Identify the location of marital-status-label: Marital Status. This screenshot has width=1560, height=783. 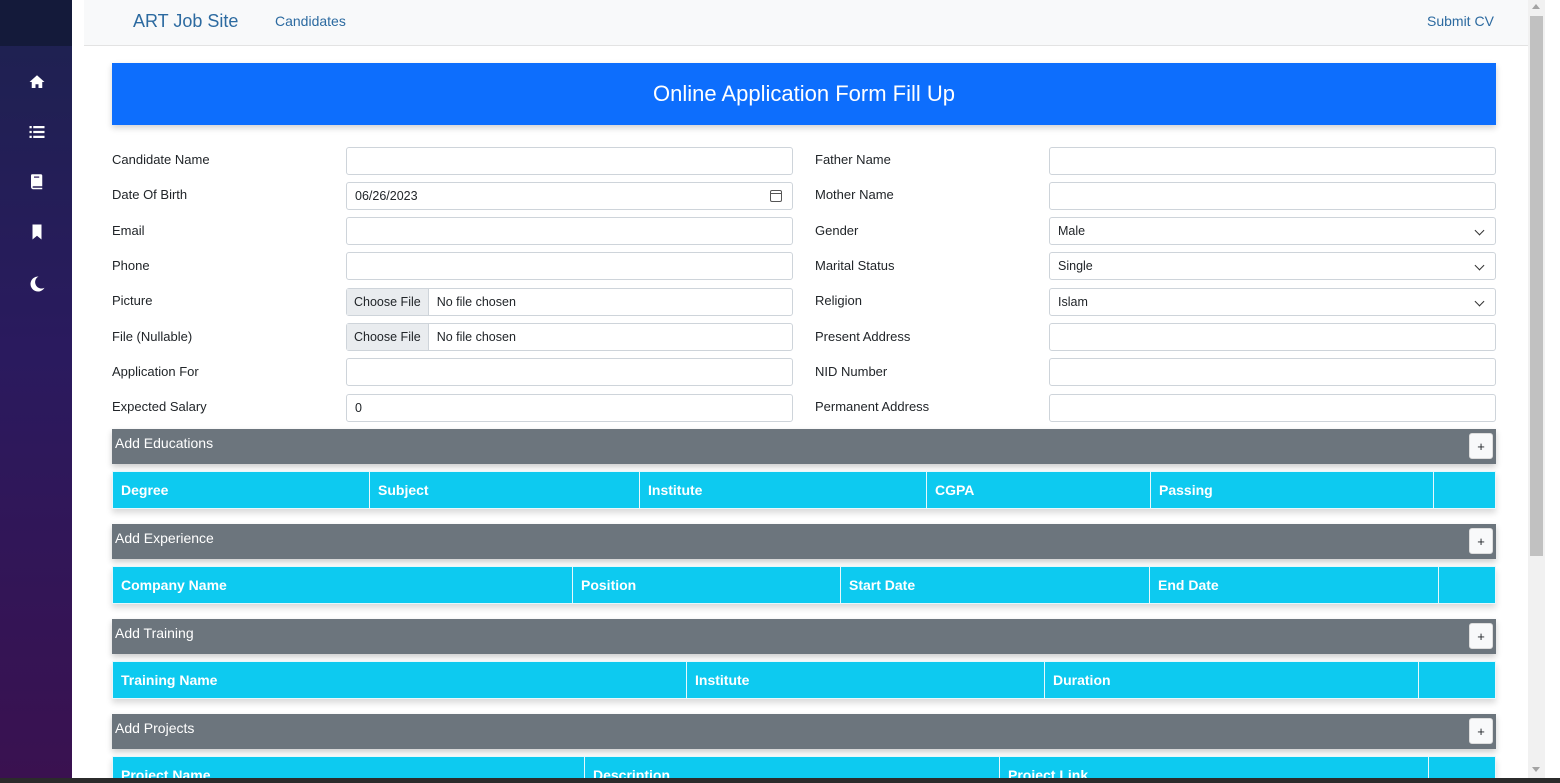
(855, 265).